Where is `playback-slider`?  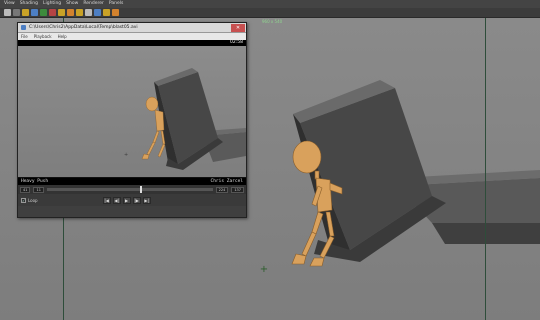
playback-slider is located at coordinates (129, 189).